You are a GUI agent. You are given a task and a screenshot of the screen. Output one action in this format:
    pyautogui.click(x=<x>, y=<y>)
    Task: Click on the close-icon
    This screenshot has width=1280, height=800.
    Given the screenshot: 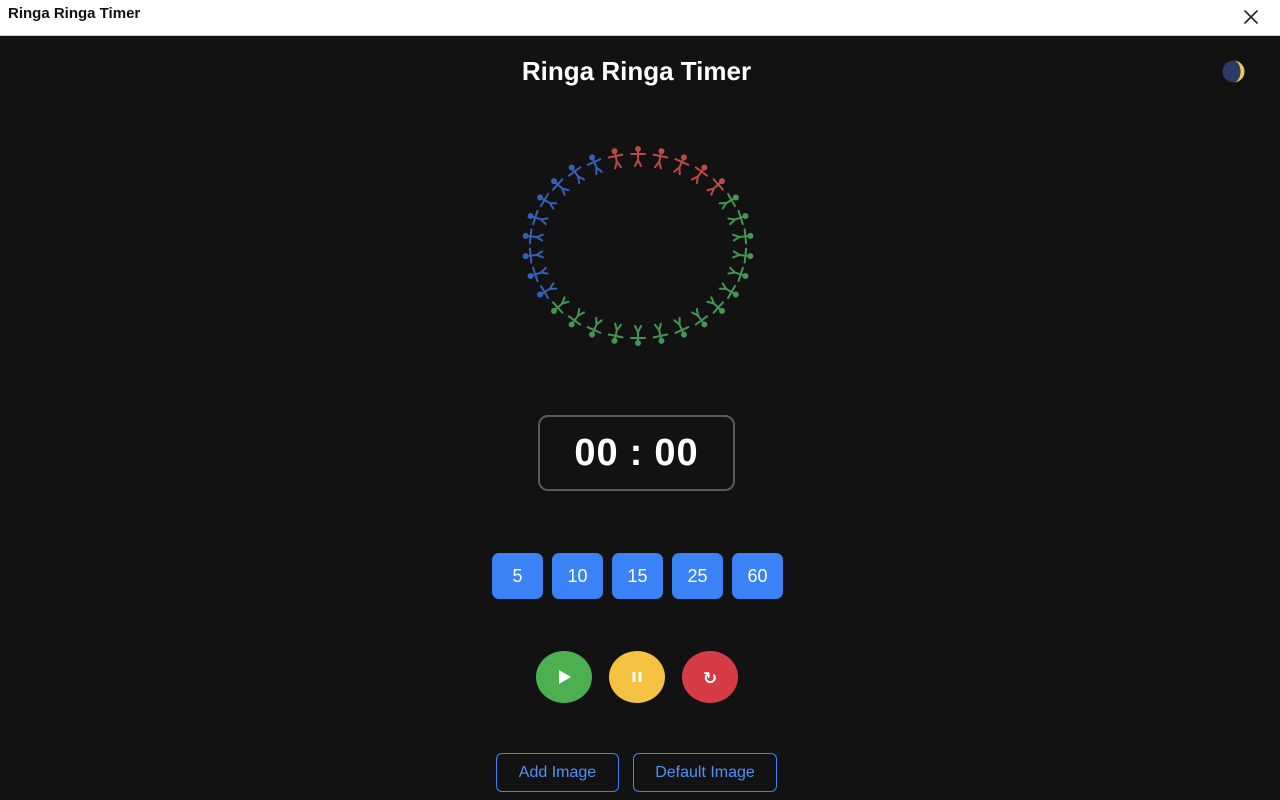 What is the action you would take?
    pyautogui.click(x=1251, y=17)
    